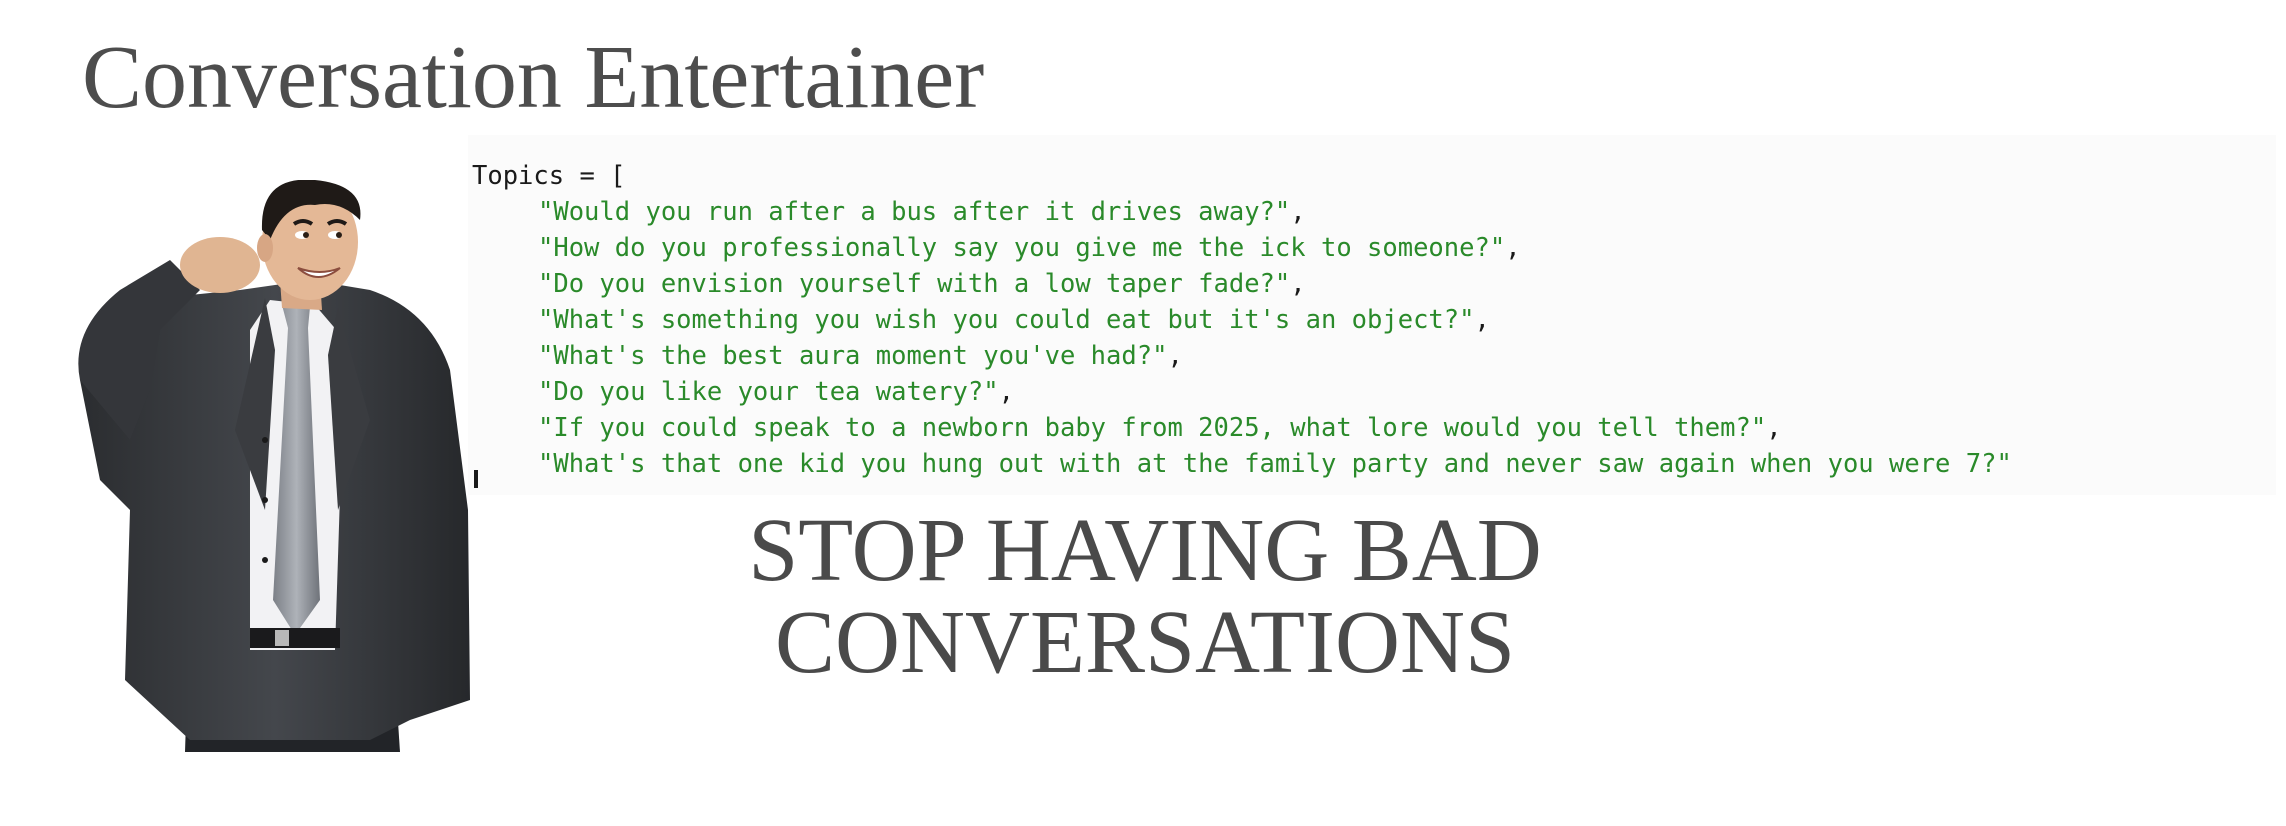 This screenshot has height=826, width=2286. I want to click on slogan-line: CONVERSATIONS, so click(1145, 642).